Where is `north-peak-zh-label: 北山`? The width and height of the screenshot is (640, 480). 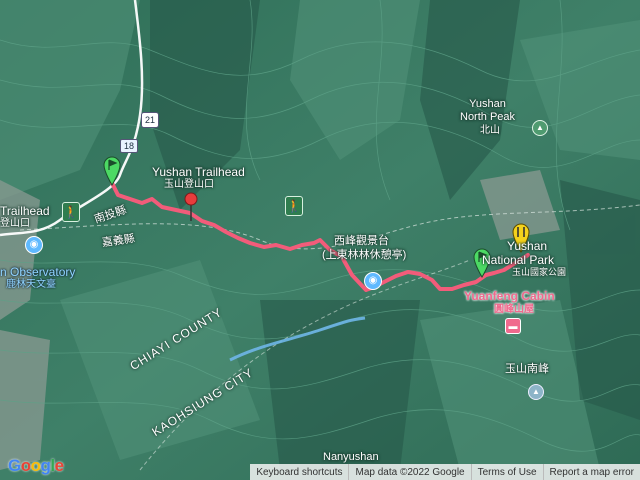
north-peak-zh-label: 北山 is located at coordinates (490, 130).